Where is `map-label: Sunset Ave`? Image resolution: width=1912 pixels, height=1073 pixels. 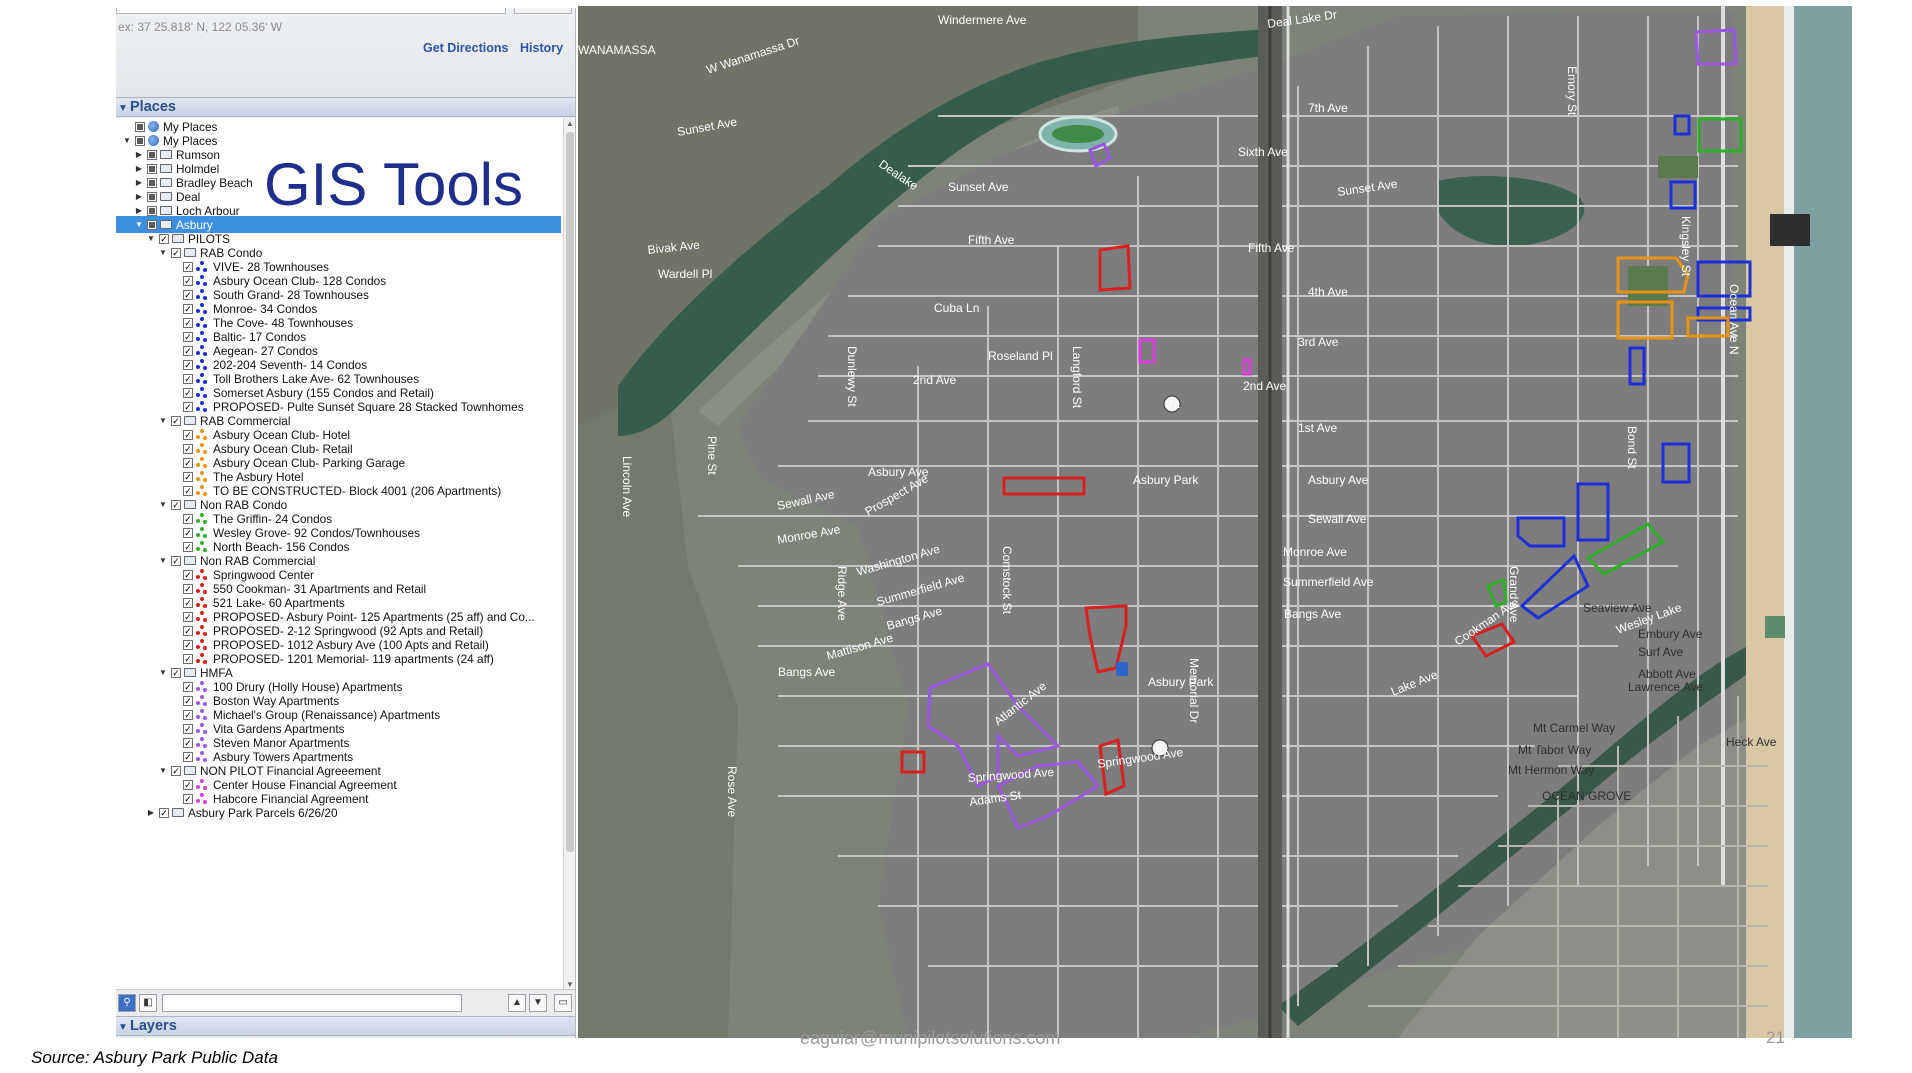 map-label: Sunset Ave is located at coordinates (978, 187).